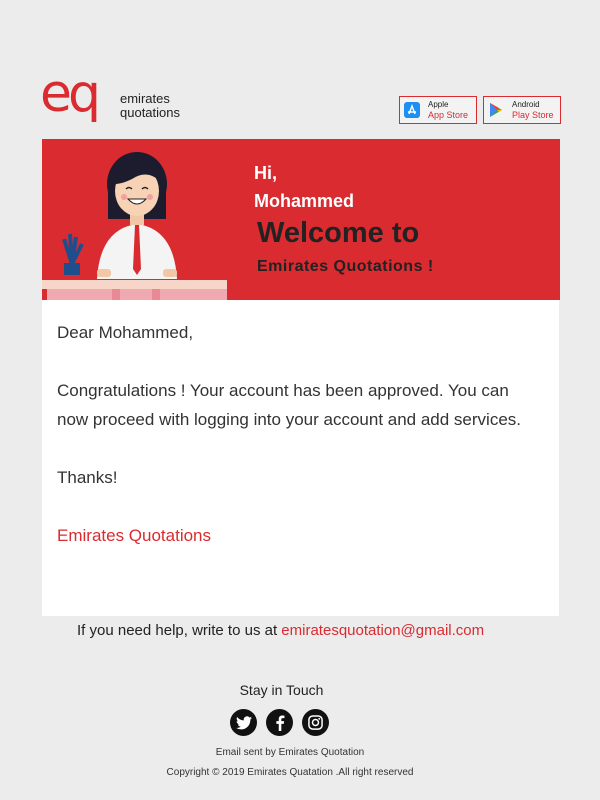 The height and width of the screenshot is (800, 600). I want to click on social-links, so click(279, 722).